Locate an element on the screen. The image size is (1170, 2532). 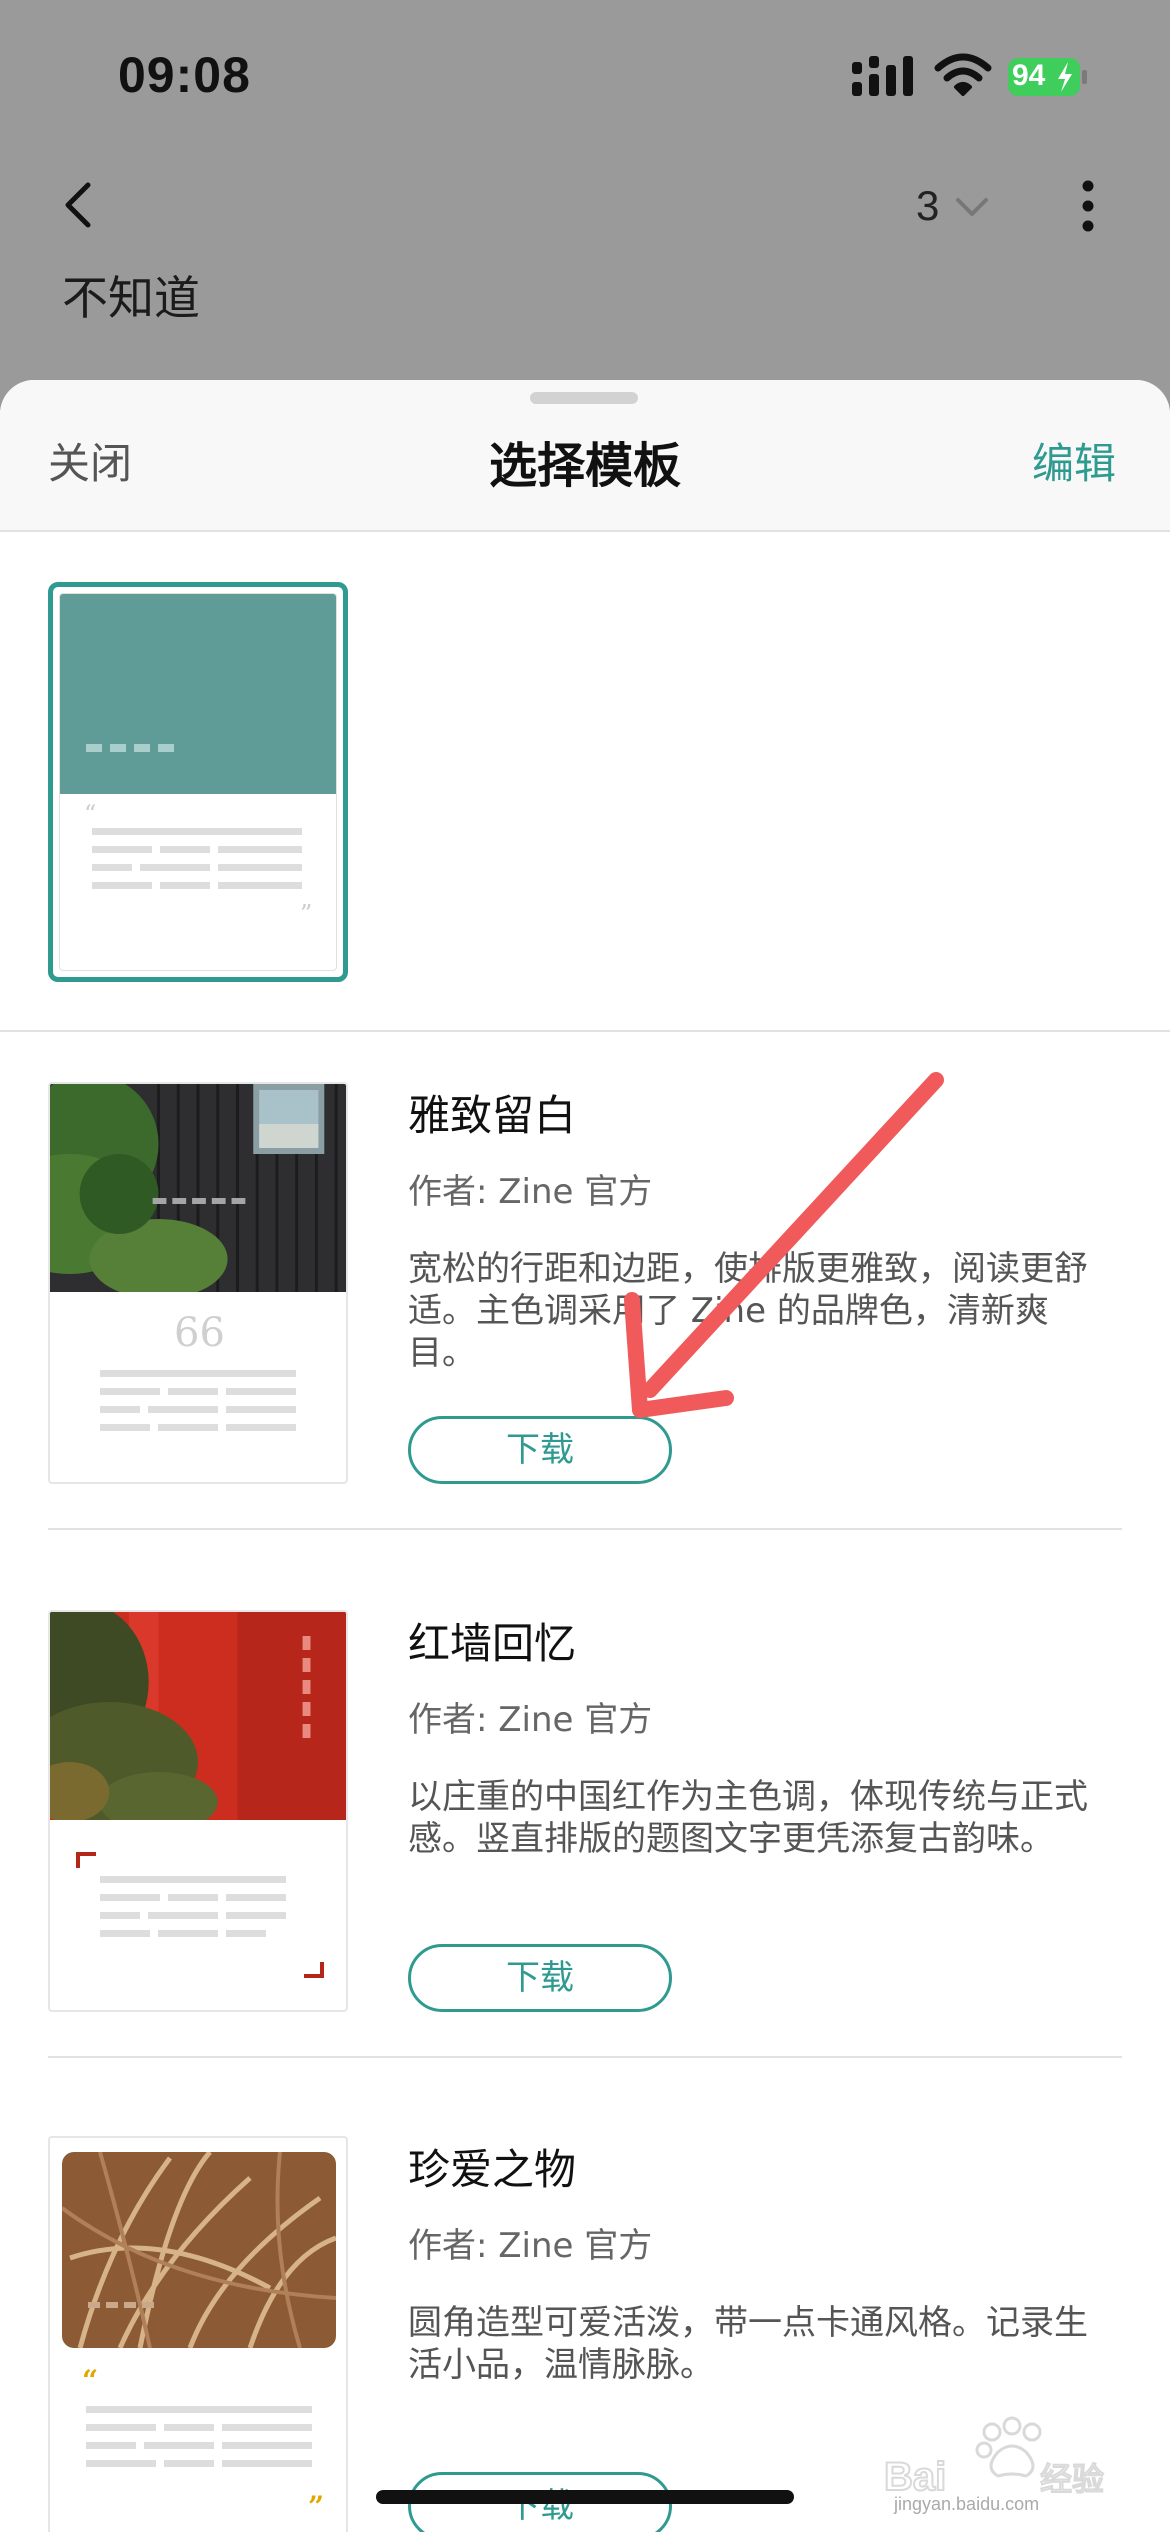
battery-level: 94 is located at coordinates (1029, 75).